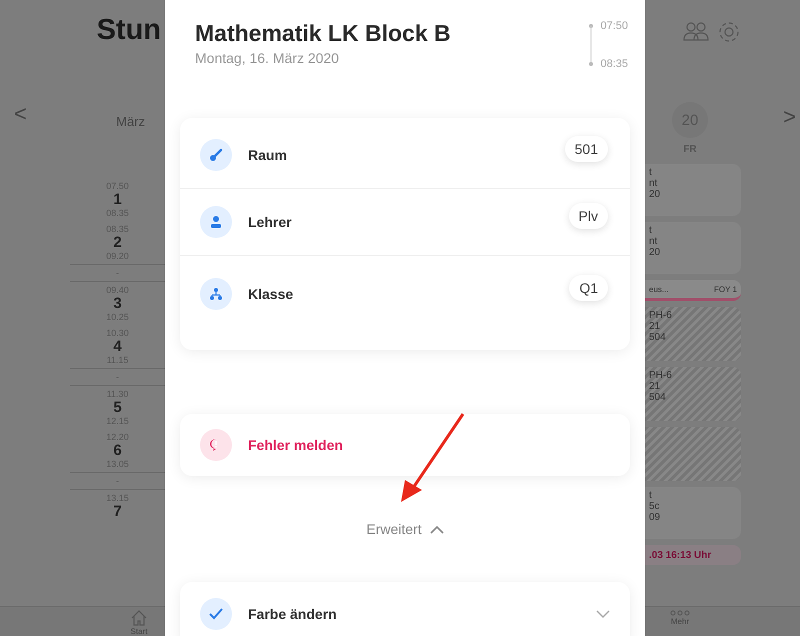  I want to click on month-label: März, so click(130, 121).